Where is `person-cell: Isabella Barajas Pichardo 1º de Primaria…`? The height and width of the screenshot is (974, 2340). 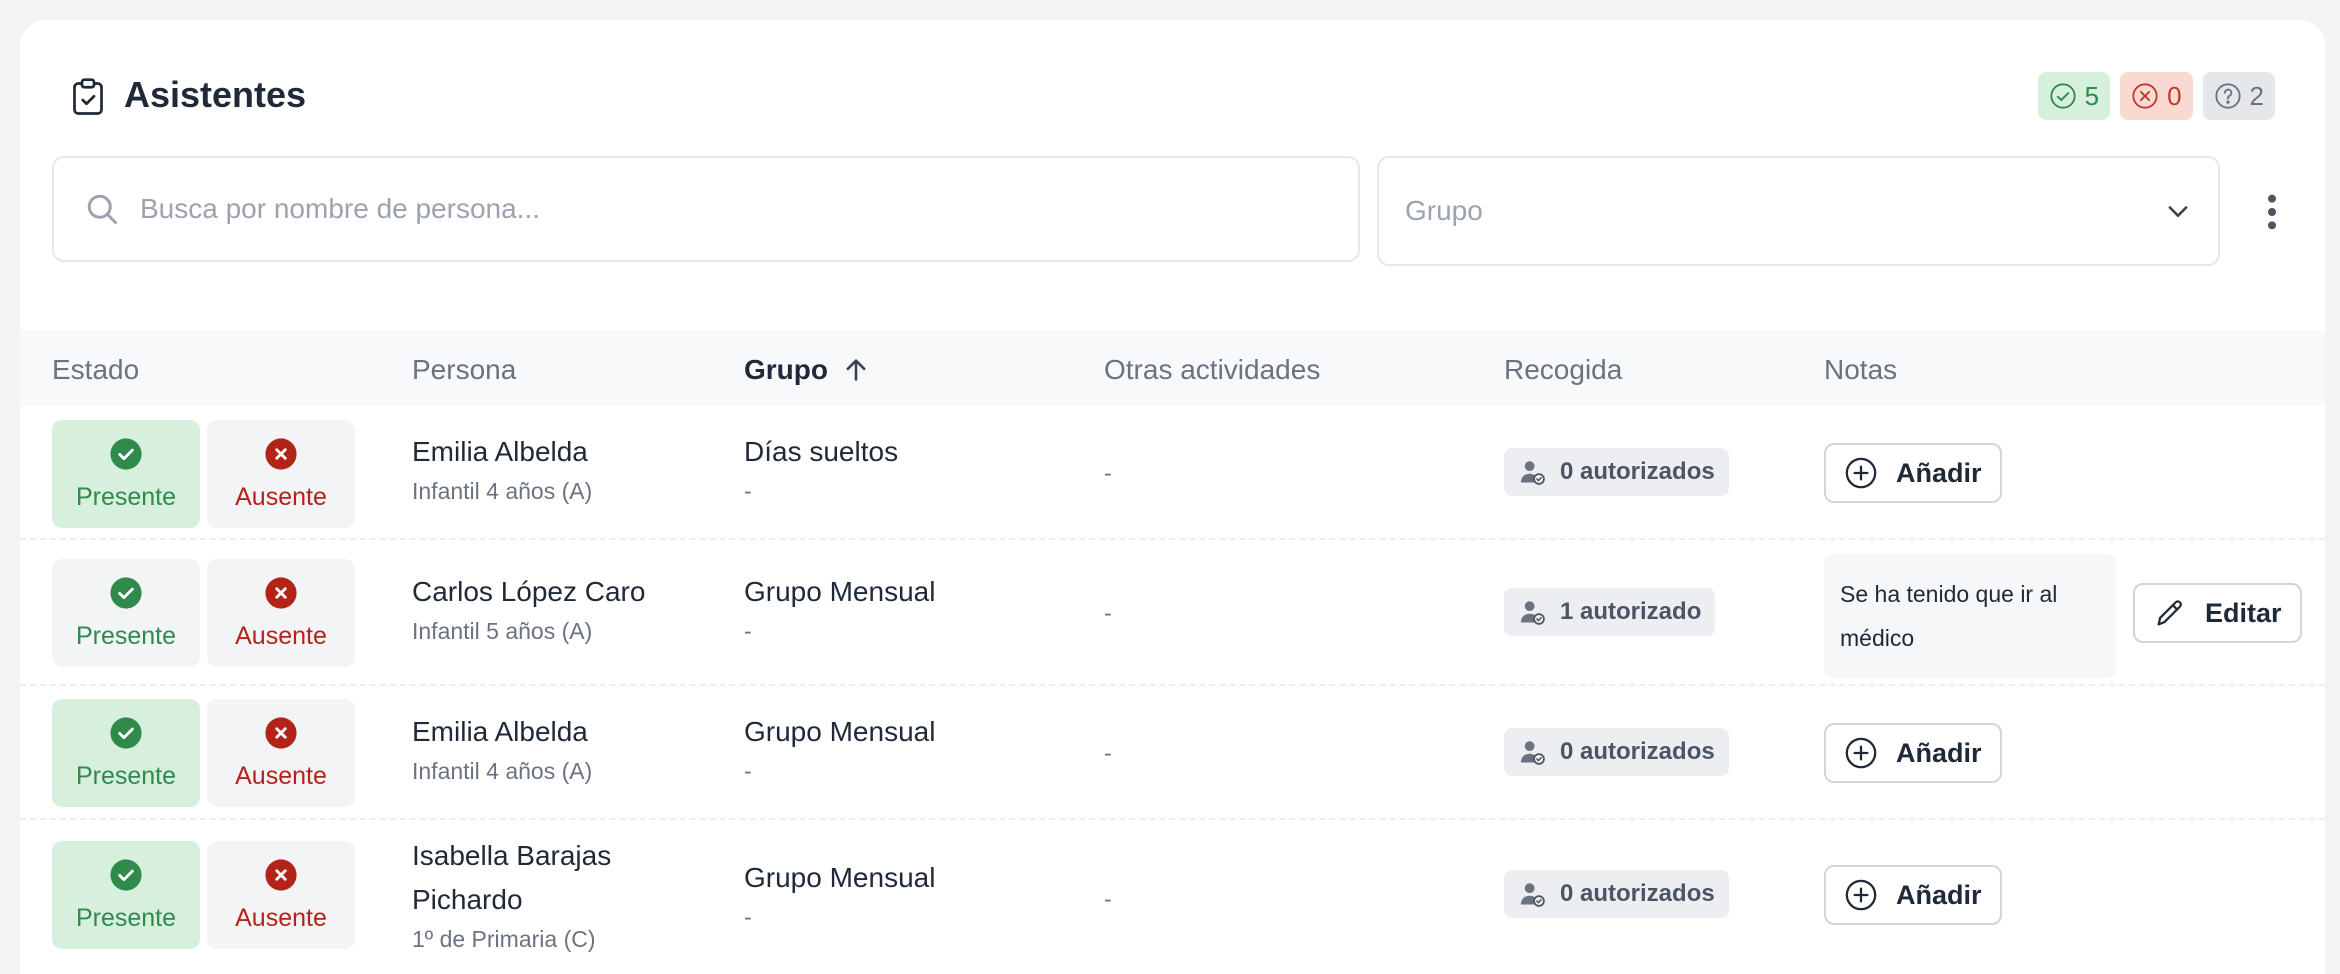
person-cell: Isabella Barajas Pichardo 1º de Primaria… is located at coordinates (542, 895).